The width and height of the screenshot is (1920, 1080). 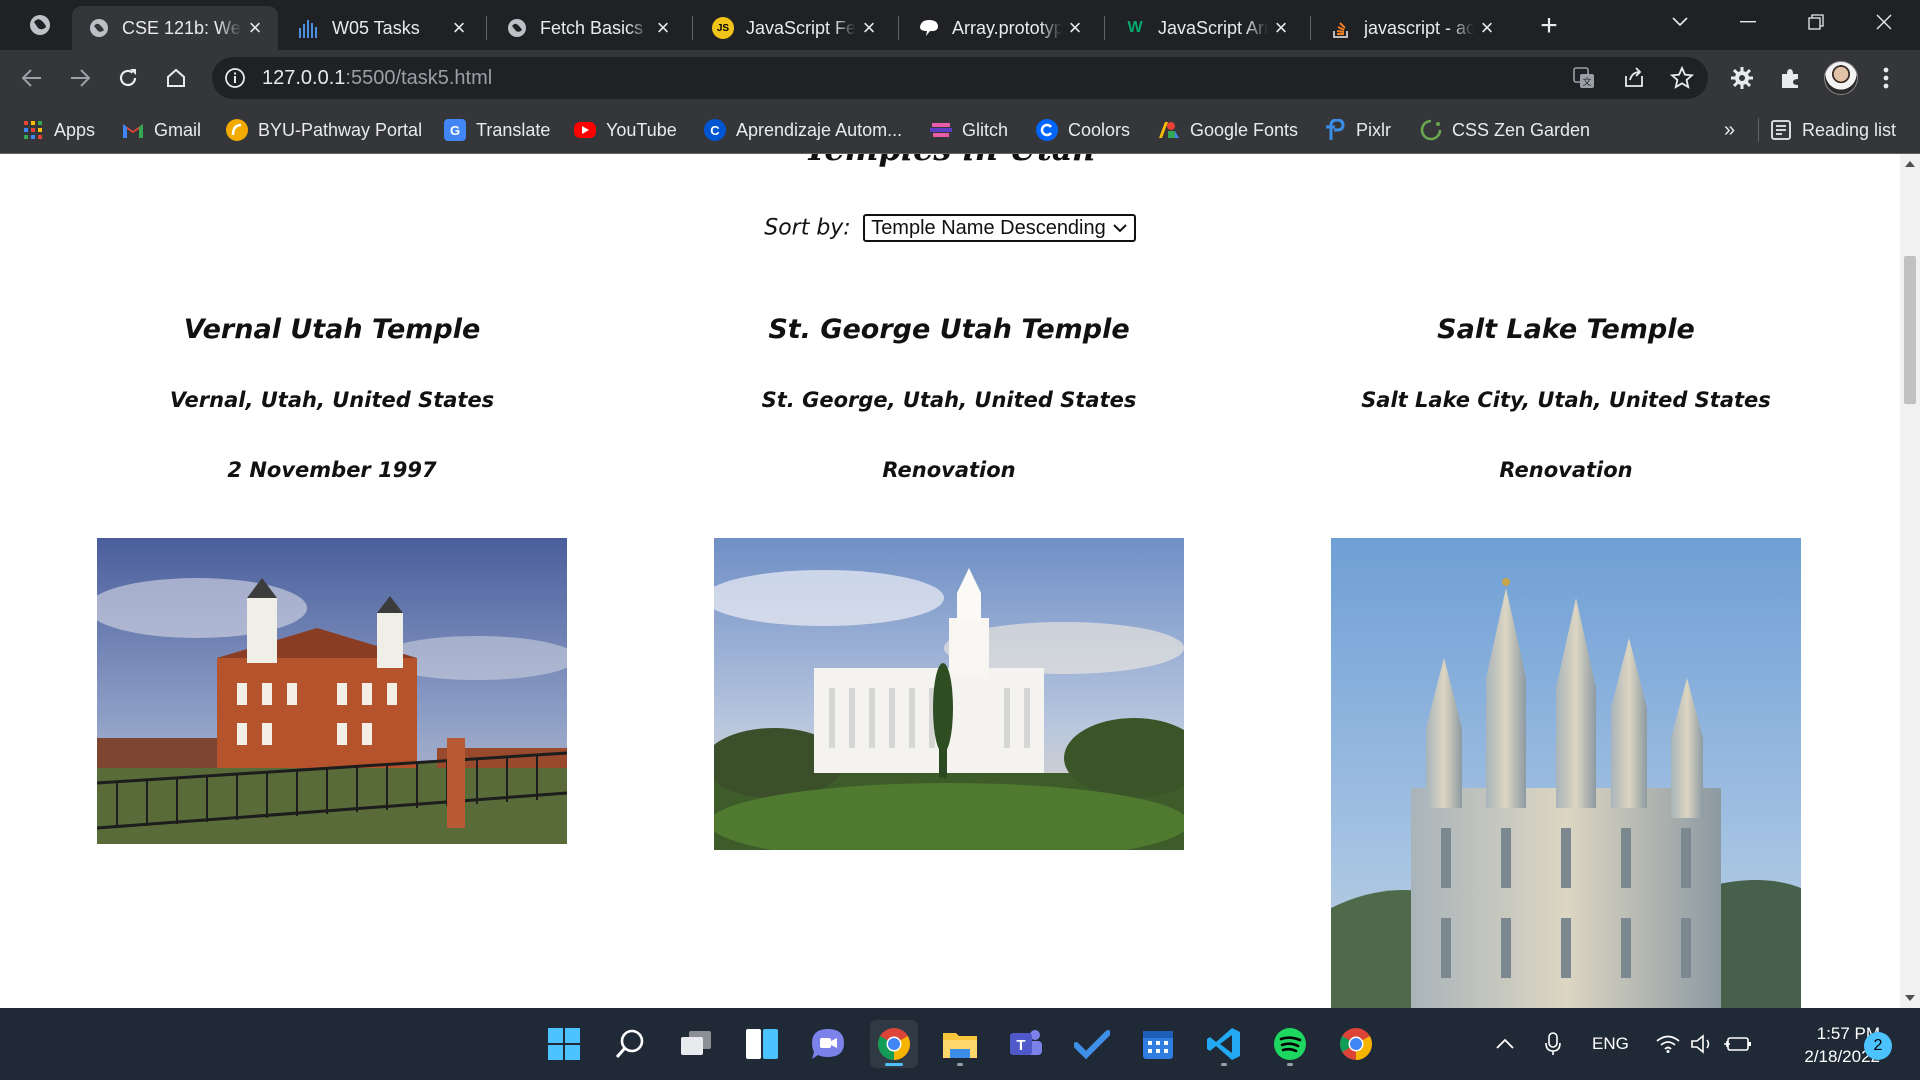 I want to click on tab-fetch-basics: Fetch Basics - ×, so click(x=588, y=28).